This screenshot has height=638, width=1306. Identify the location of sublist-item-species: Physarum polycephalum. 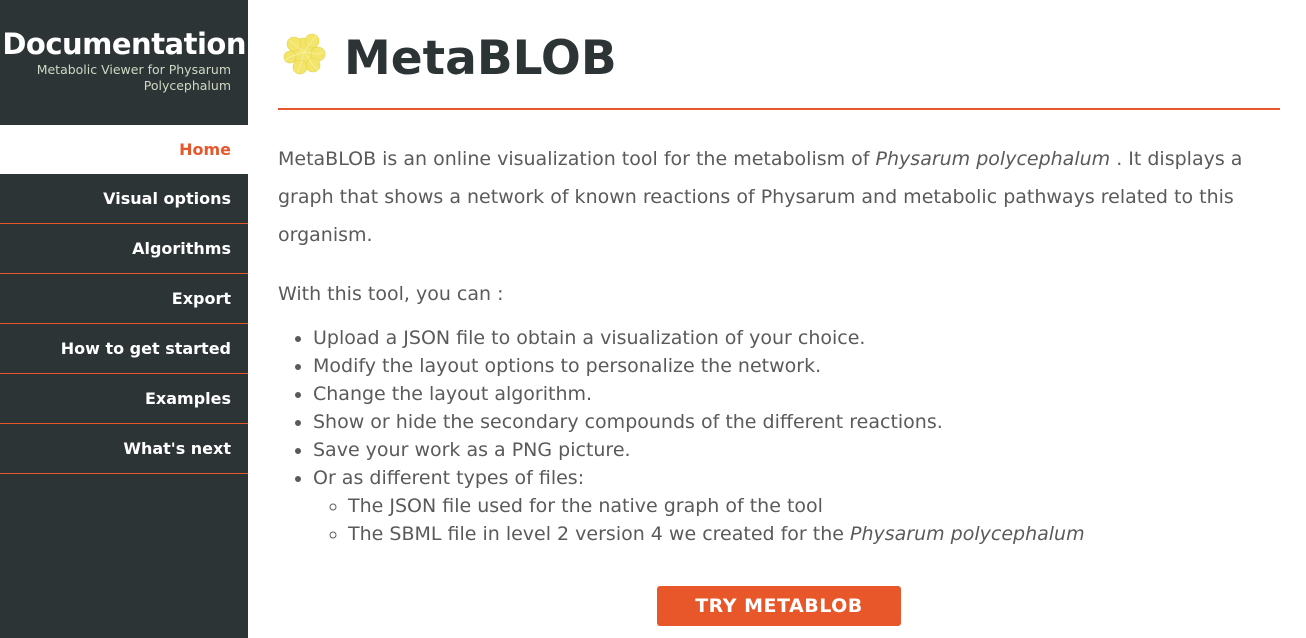
(967, 534).